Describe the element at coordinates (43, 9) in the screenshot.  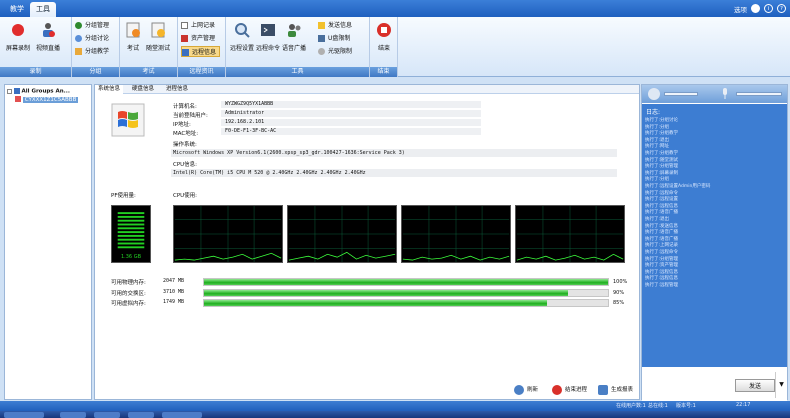
I see `tab-tools: 工具` at that location.